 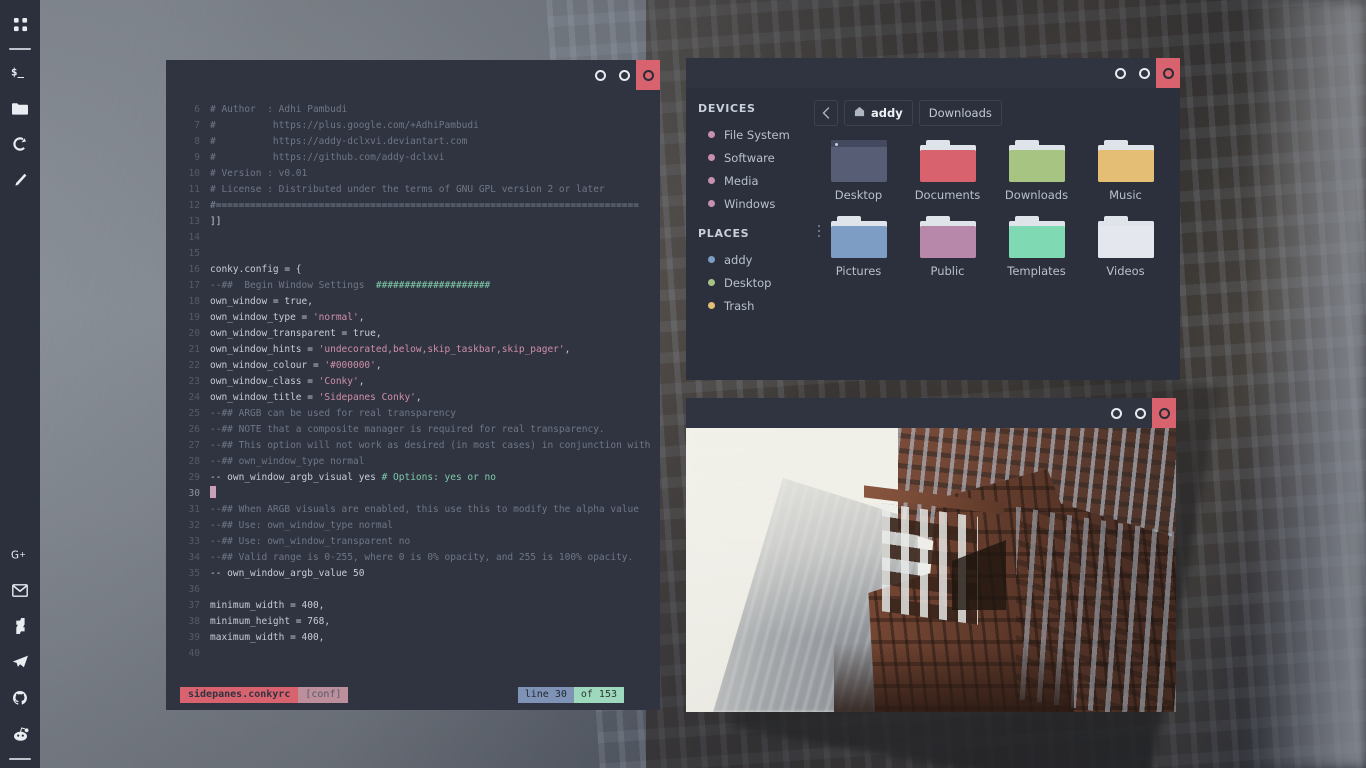 What do you see at coordinates (194, 237) in the screenshot?
I see `line-number: 14` at bounding box center [194, 237].